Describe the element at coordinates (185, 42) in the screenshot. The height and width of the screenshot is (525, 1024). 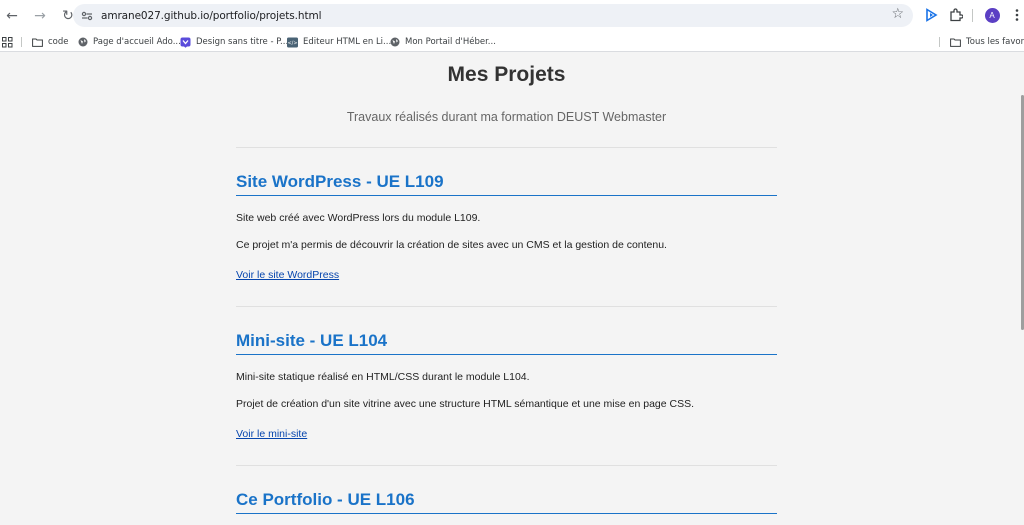
I see `canva-icon` at that location.